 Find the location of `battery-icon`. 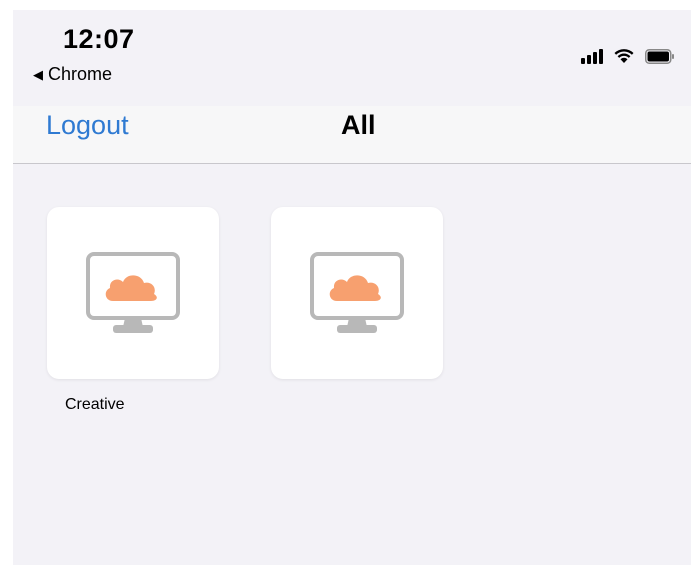

battery-icon is located at coordinates (660, 56).